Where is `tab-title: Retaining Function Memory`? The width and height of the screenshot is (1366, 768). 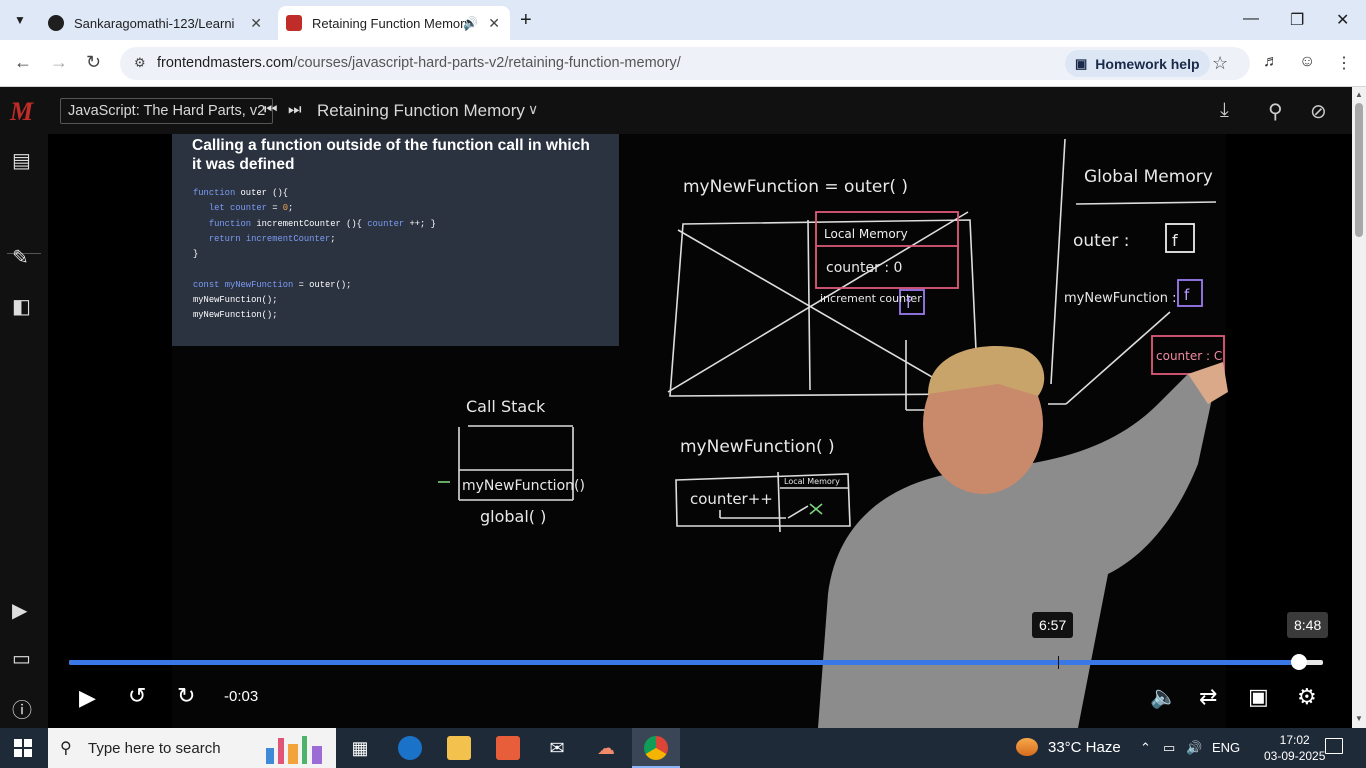 tab-title: Retaining Function Memory is located at coordinates (391, 23).